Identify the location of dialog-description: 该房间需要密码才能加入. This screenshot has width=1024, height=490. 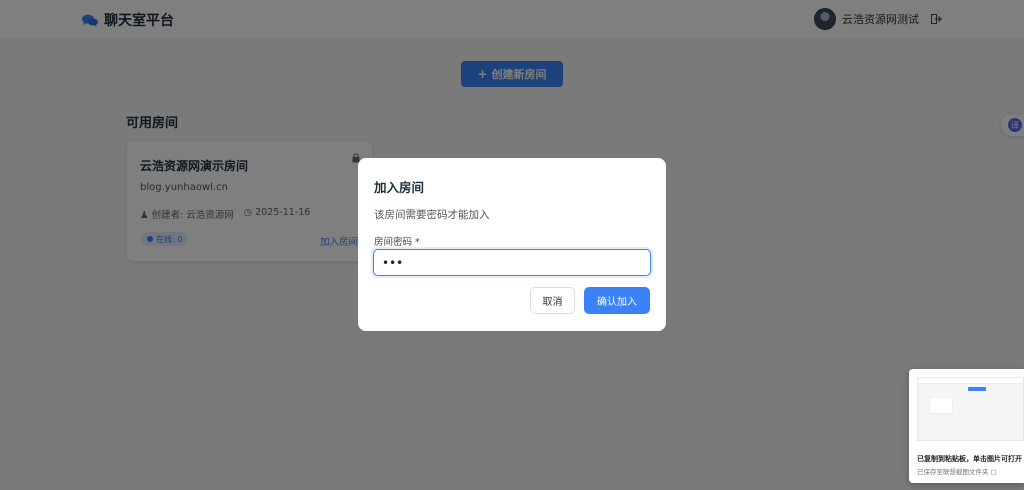
(432, 215).